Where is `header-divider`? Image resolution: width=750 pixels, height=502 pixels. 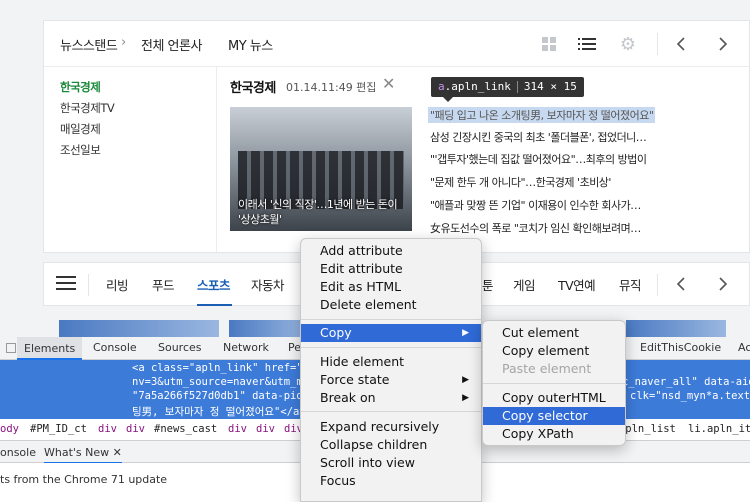 header-divider is located at coordinates (657, 44).